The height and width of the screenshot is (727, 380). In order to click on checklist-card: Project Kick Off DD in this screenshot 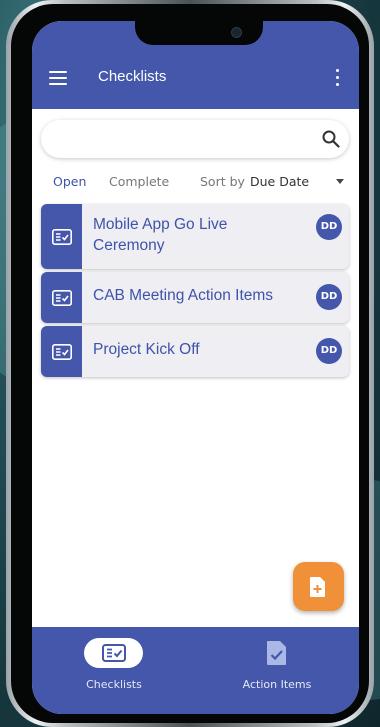, I will do `click(195, 351)`.